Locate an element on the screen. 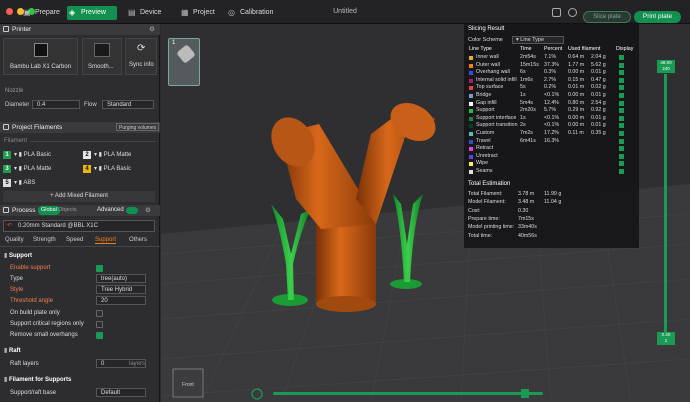  plate-thumbnail: 1 is located at coordinates (184, 62).